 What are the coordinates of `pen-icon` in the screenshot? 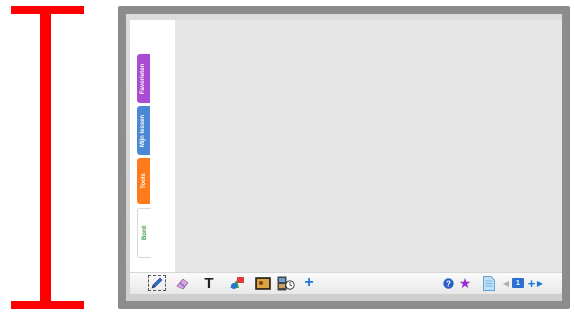 It's located at (157, 283).